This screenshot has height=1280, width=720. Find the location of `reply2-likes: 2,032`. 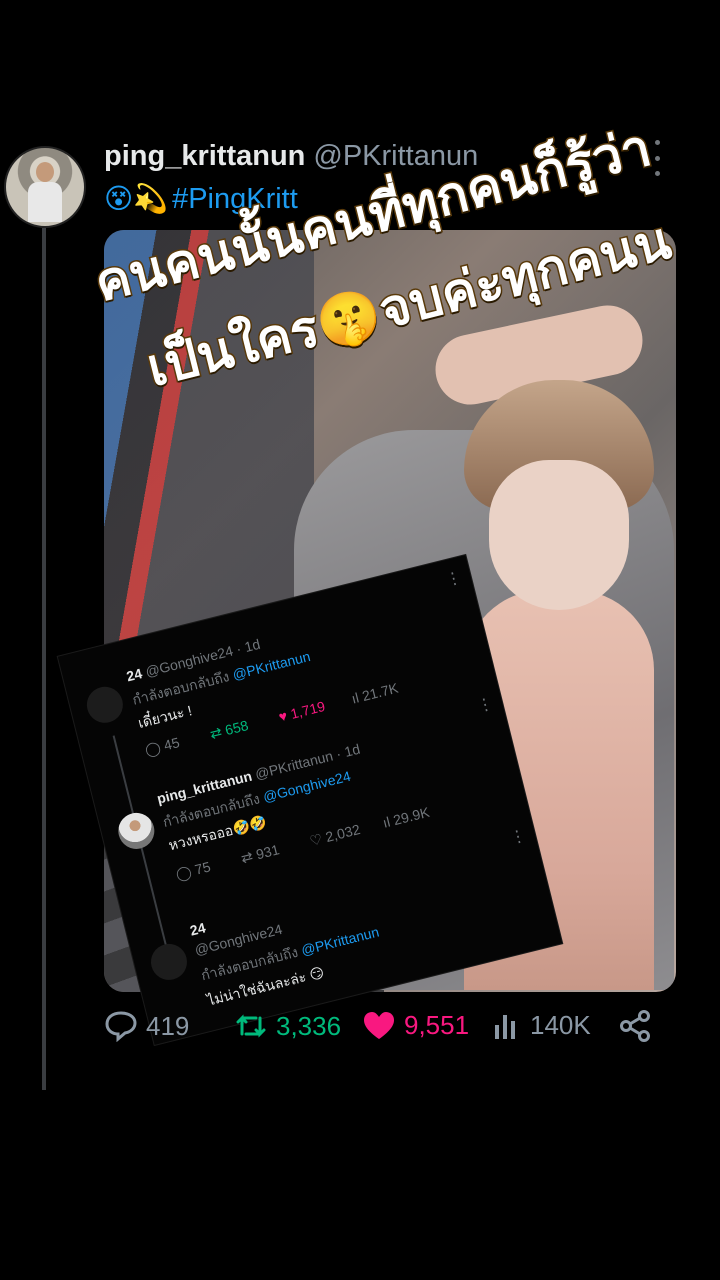

reply2-likes: 2,032 is located at coordinates (342, 833).